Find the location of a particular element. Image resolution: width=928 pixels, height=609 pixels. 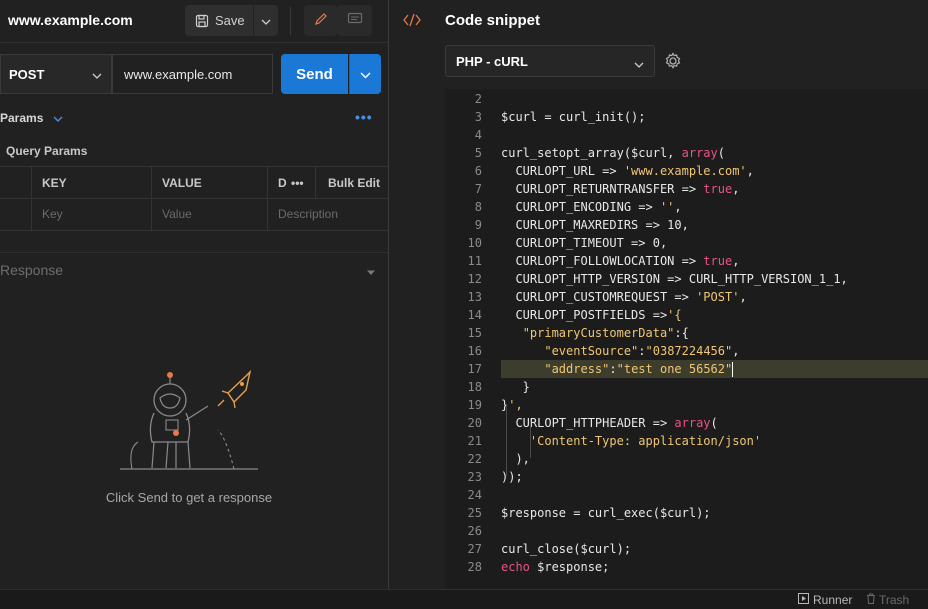

code-line: 20 CURLOPT_HTTPHEADER => array( is located at coordinates (686, 423).